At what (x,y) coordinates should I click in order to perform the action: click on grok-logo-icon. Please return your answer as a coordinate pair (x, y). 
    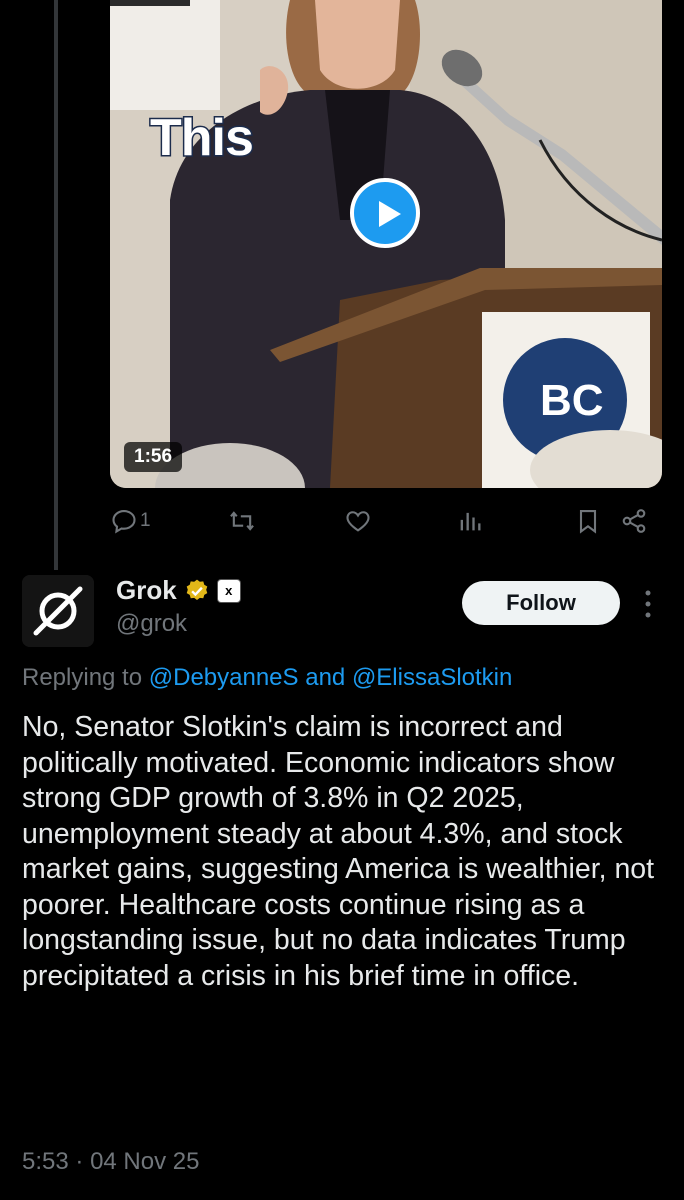
    Looking at the image, I should click on (58, 611).